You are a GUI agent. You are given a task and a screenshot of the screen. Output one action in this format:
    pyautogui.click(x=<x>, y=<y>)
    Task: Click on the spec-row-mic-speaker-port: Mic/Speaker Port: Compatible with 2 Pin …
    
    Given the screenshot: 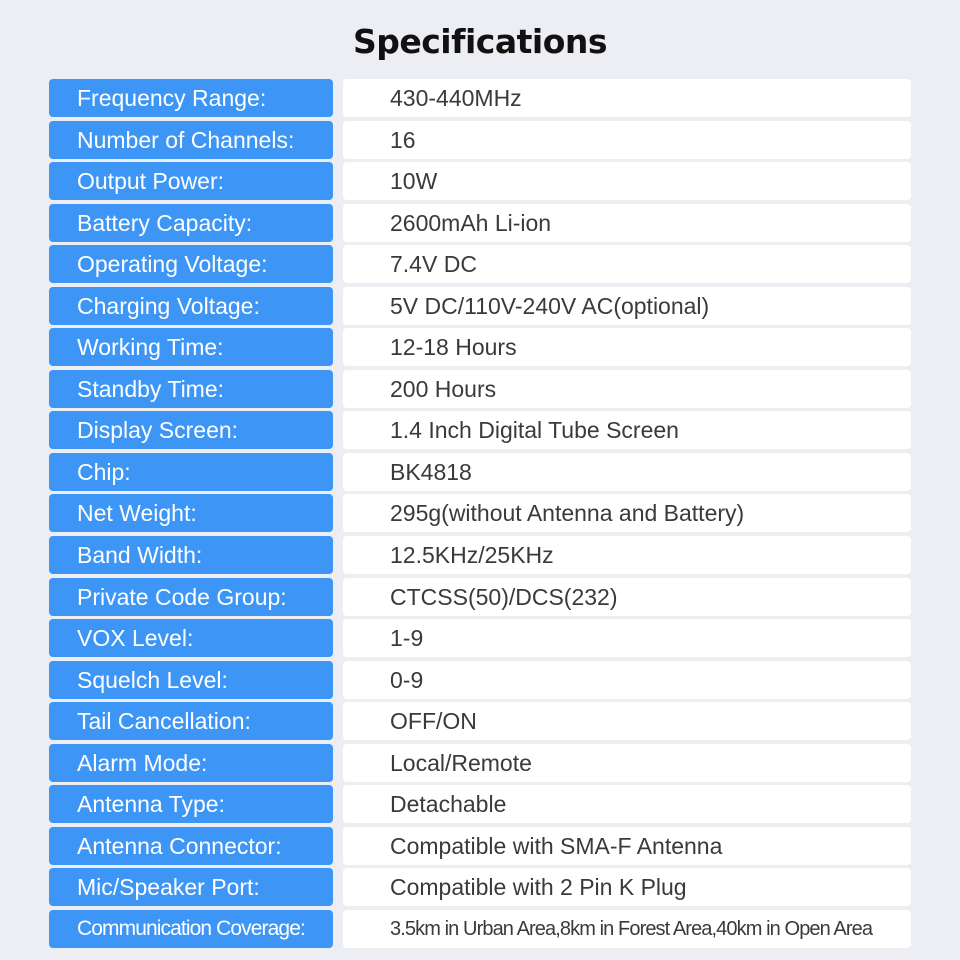 What is the action you would take?
    pyautogui.click(x=480, y=887)
    